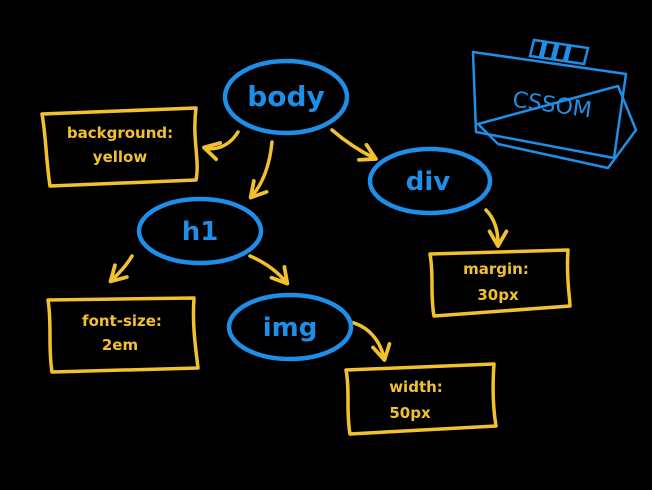 The image size is (652, 490). I want to click on arrow-body-to-background, so click(221, 146).